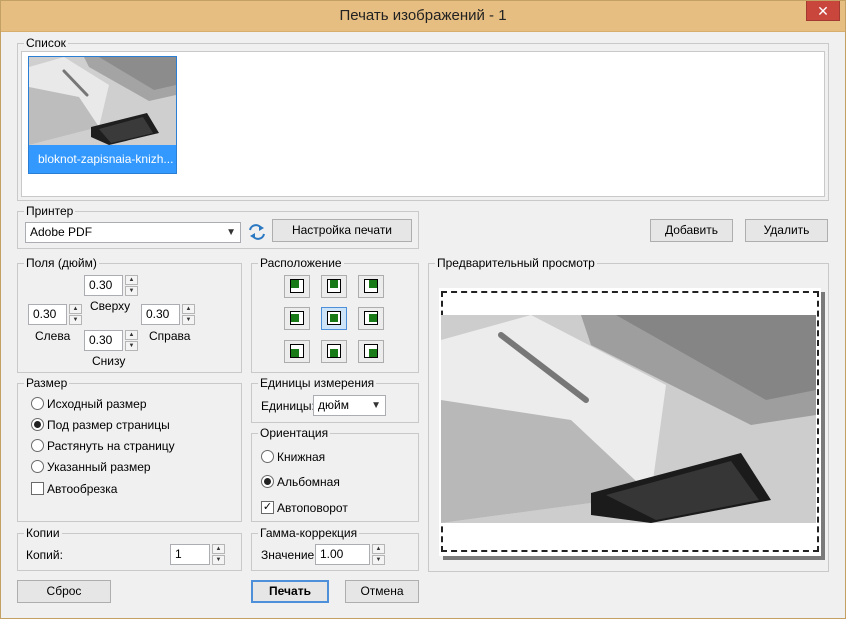 The image size is (846, 619). I want to click on autocrop-checkbox, so click(37, 488).